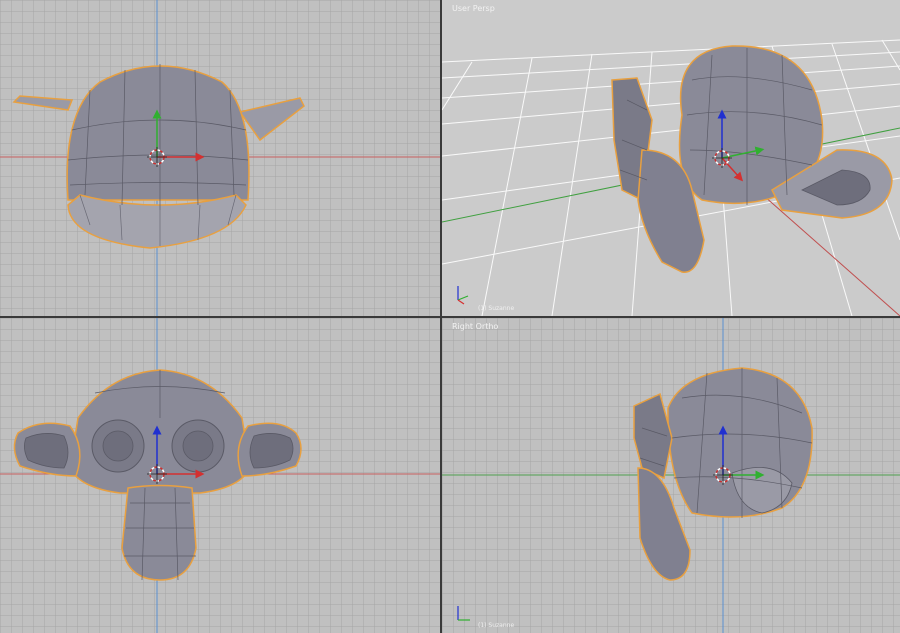 The image size is (900, 633). Describe the element at coordinates (475, 326) in the screenshot. I see `viewport-title: Right Ortho` at that location.